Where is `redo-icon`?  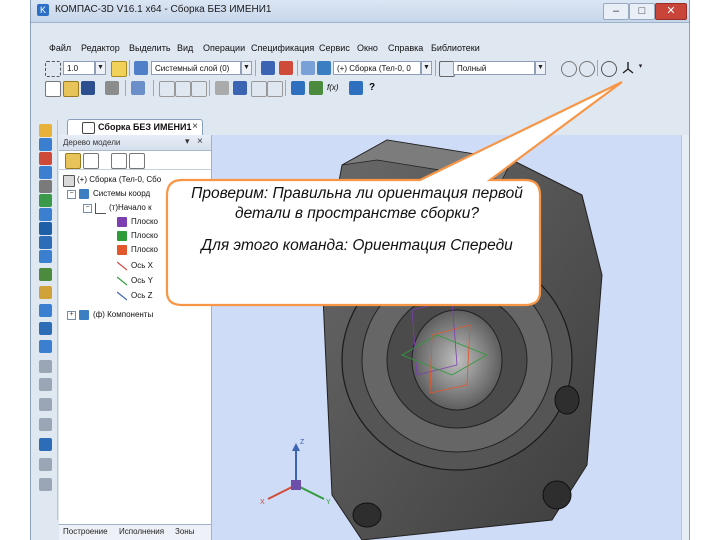 redo-icon is located at coordinates (275, 89).